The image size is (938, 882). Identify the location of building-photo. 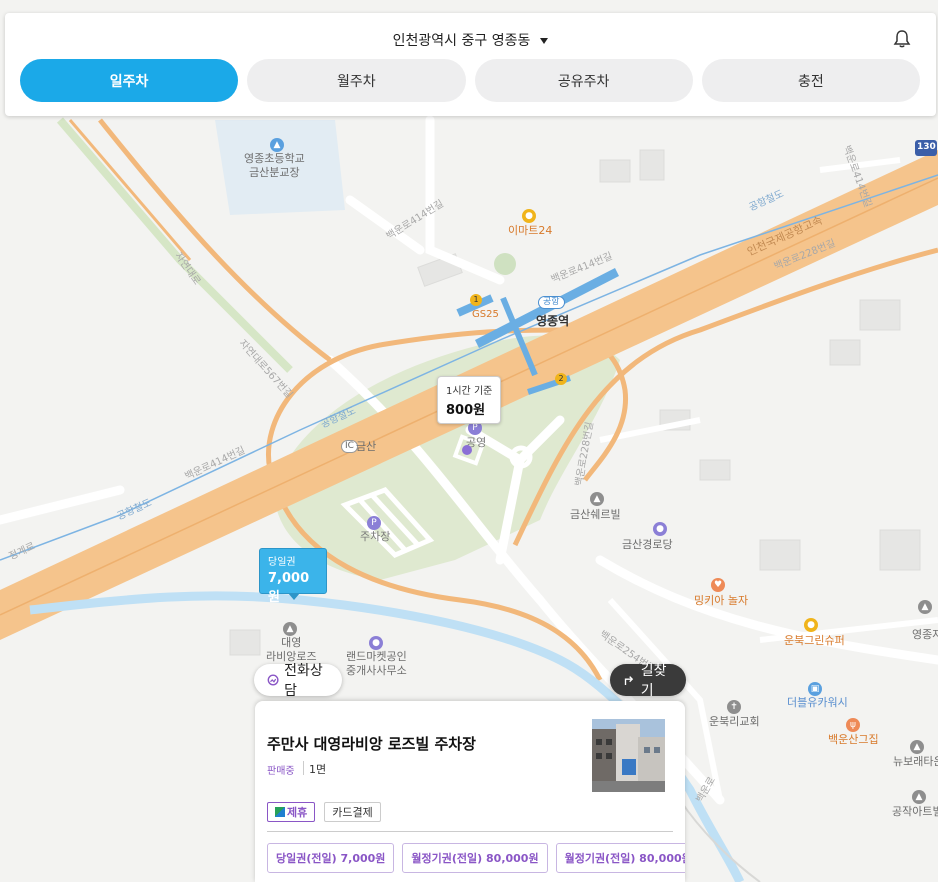
(628, 755).